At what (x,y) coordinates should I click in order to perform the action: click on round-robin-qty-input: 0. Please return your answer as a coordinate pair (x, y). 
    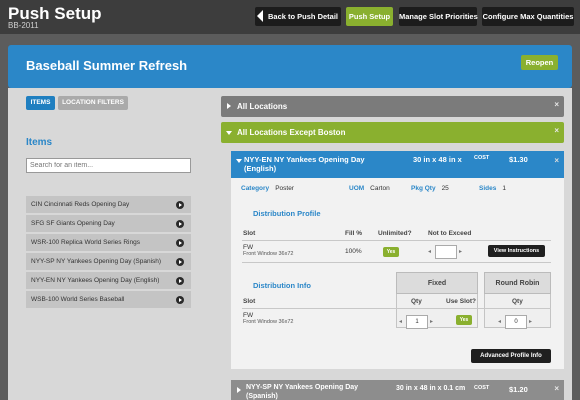
    Looking at the image, I should click on (516, 322).